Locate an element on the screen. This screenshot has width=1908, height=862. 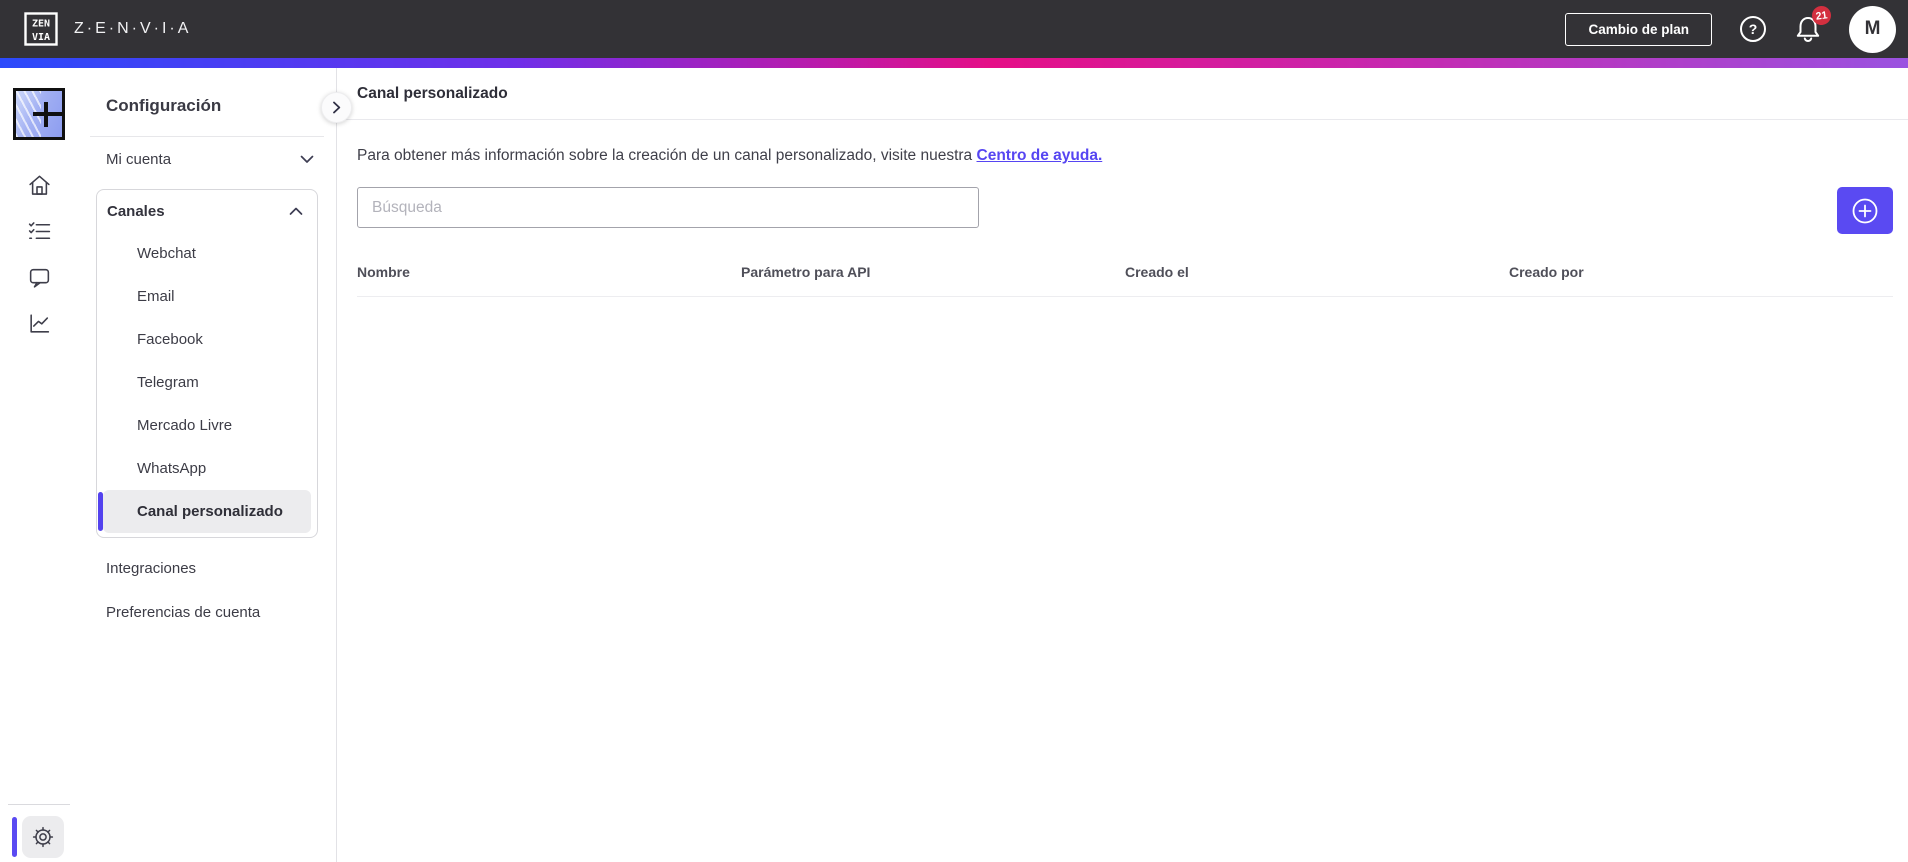
sidebar-title: Configuración is located at coordinates (164, 105).